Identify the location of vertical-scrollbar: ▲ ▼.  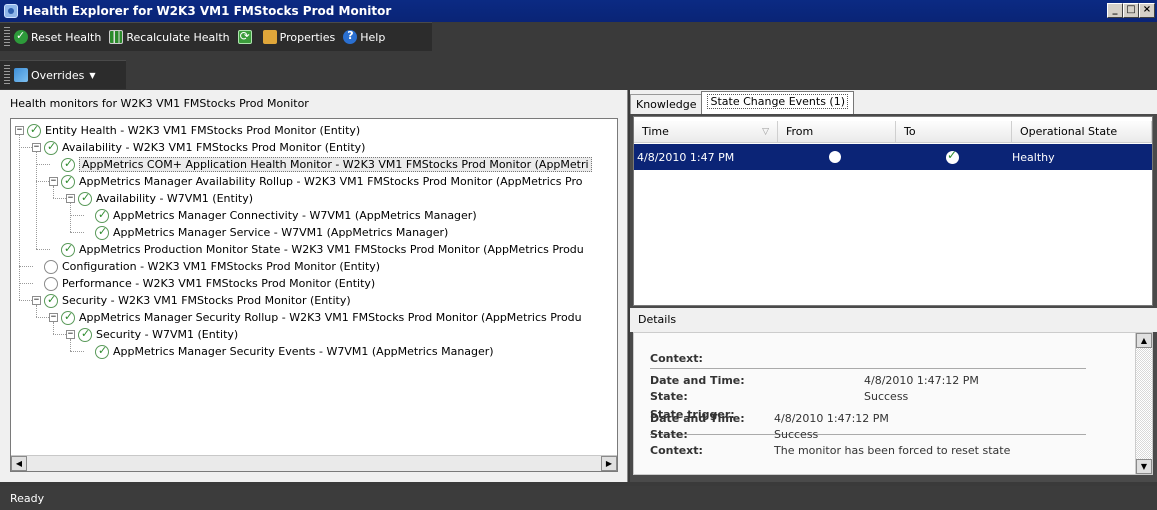
(1143, 403).